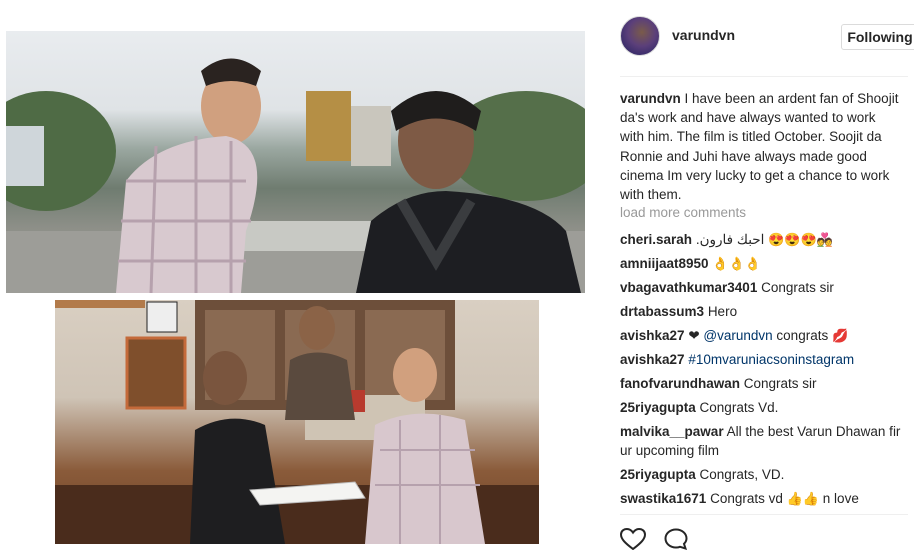 This screenshot has height=550, width=914. I want to click on avatar, so click(640, 36).